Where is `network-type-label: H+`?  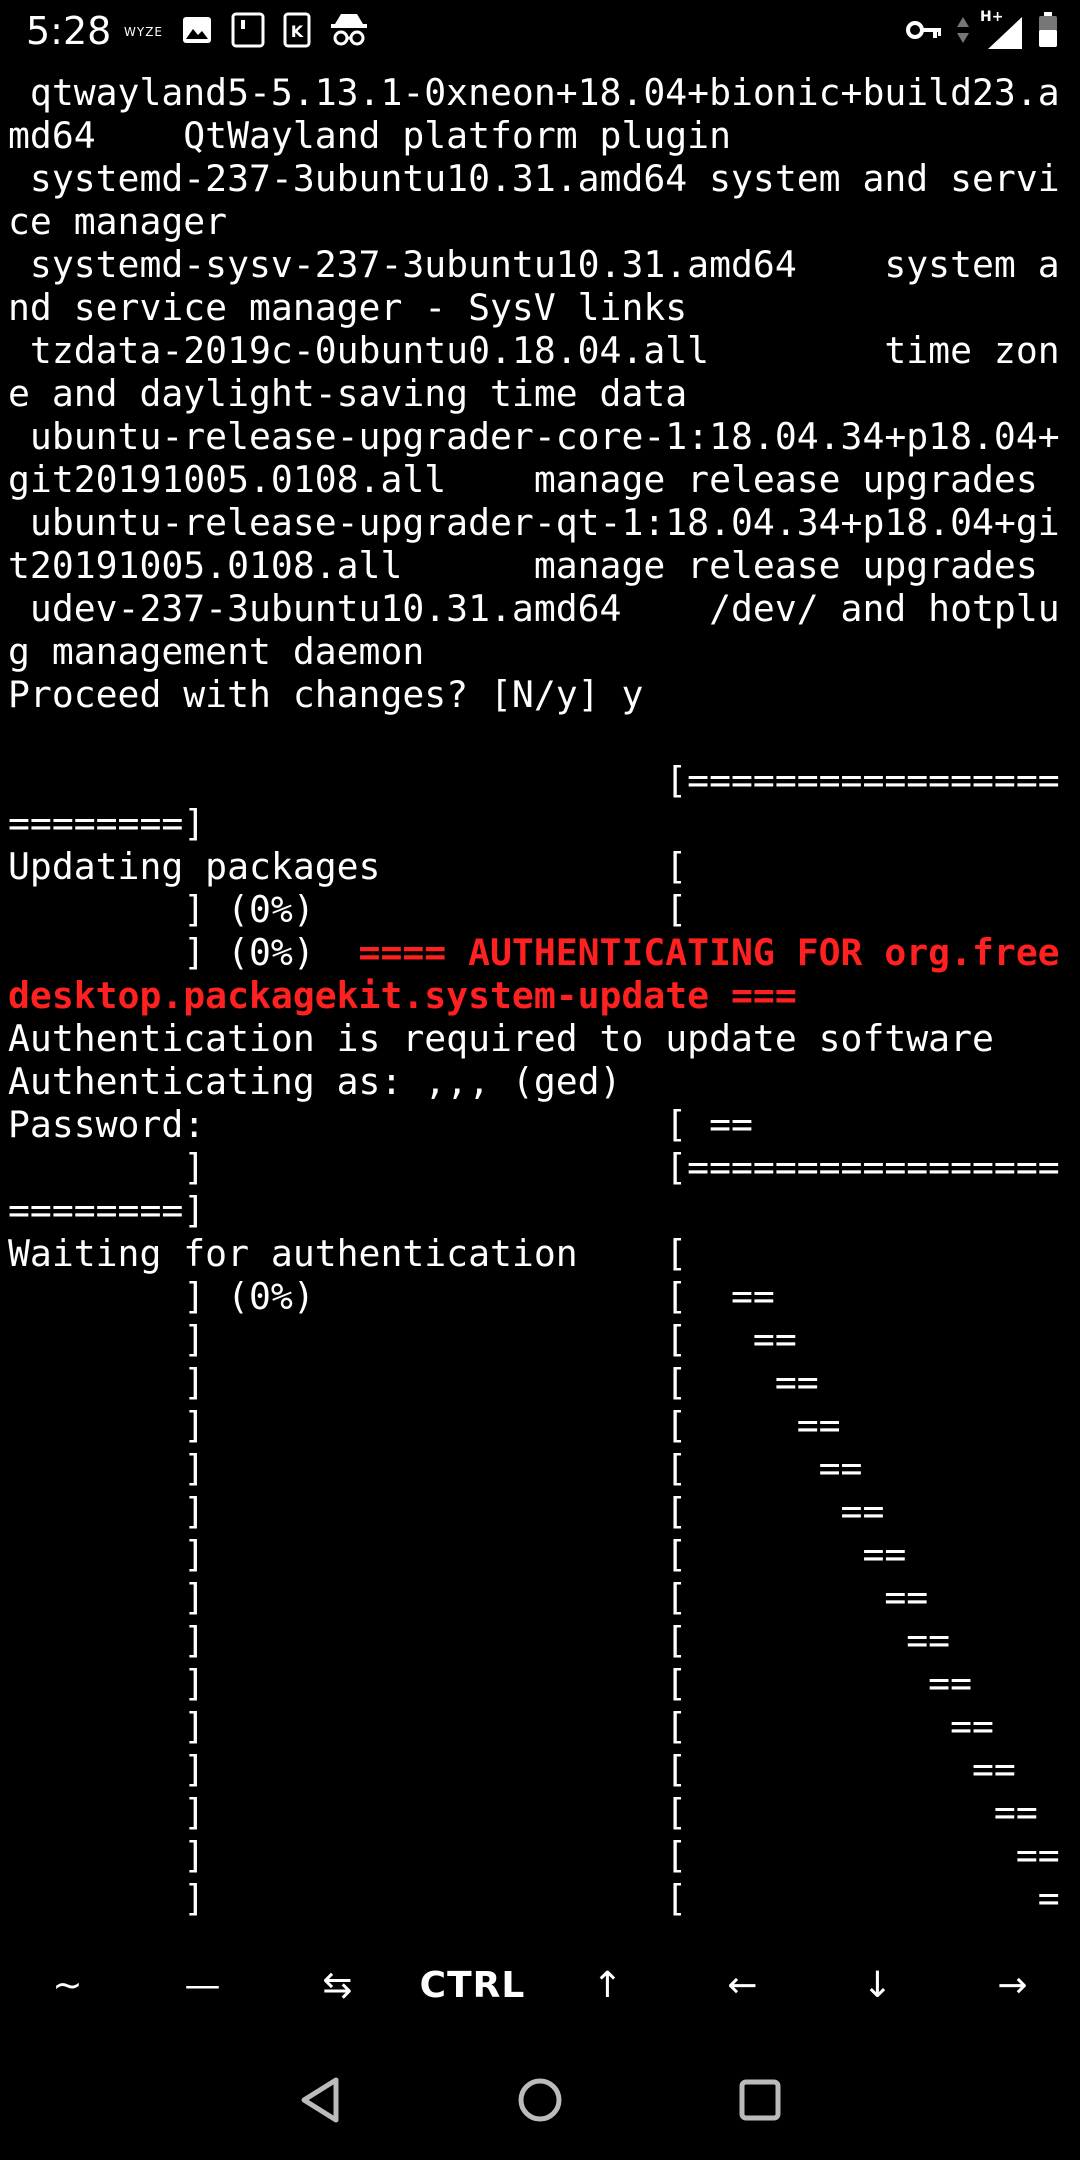
network-type-label: H+ is located at coordinates (992, 17).